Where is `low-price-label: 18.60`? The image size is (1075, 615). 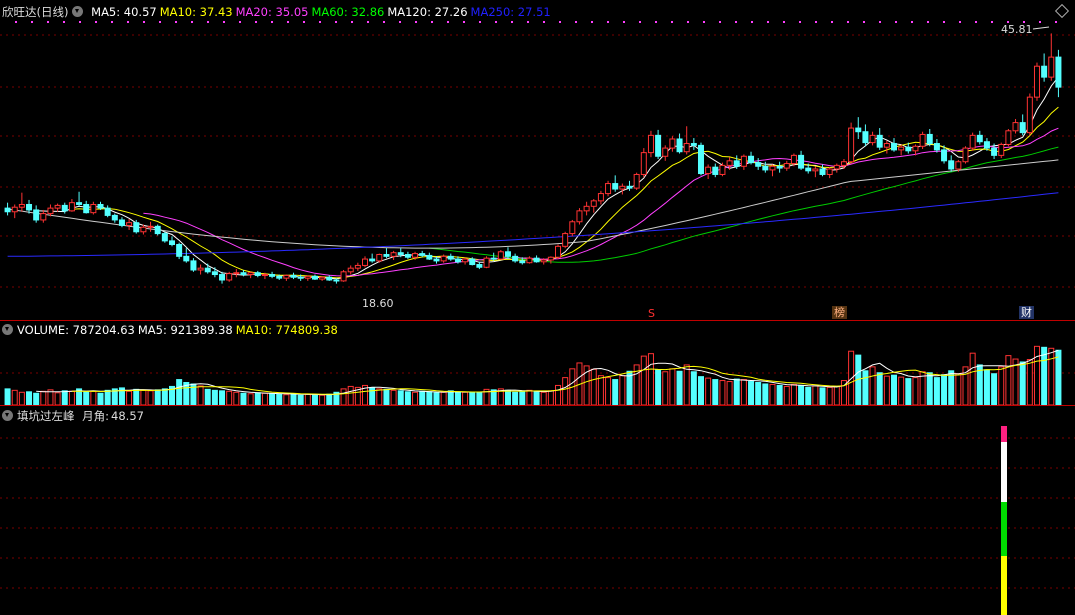 low-price-label: 18.60 is located at coordinates (378, 303).